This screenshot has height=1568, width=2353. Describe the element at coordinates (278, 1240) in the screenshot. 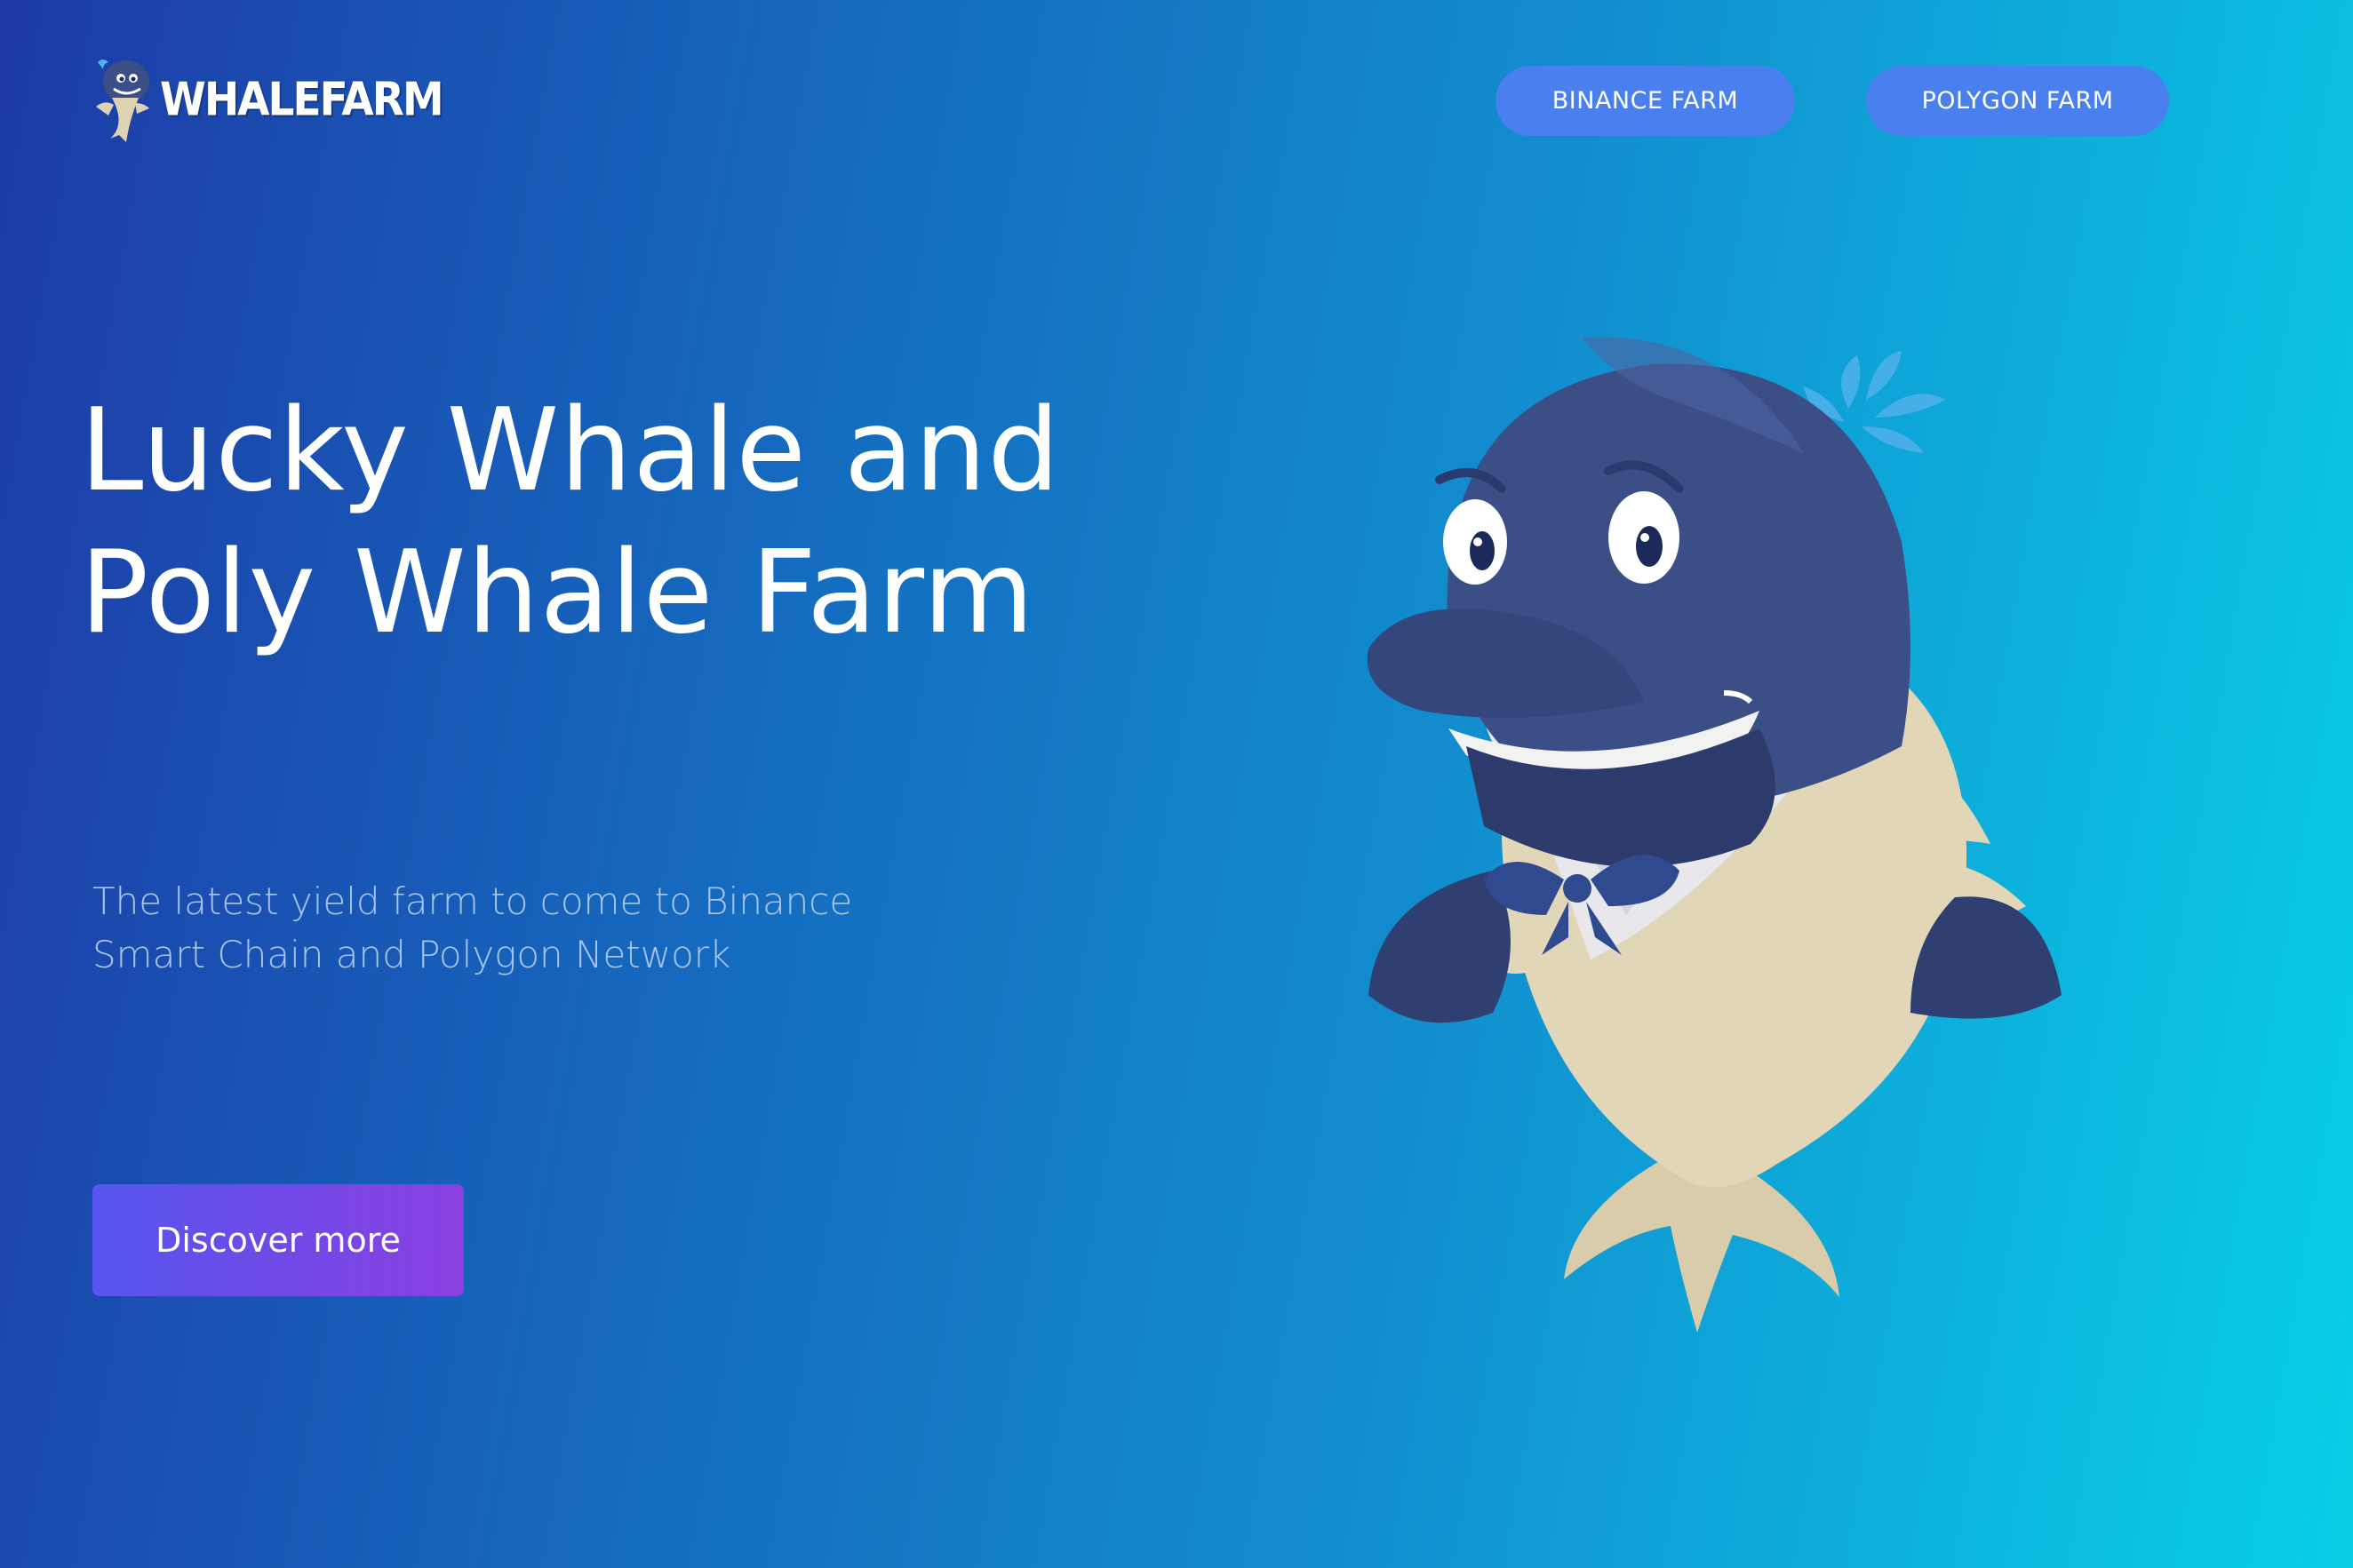

I see `discover-more-button: Discover more` at that location.